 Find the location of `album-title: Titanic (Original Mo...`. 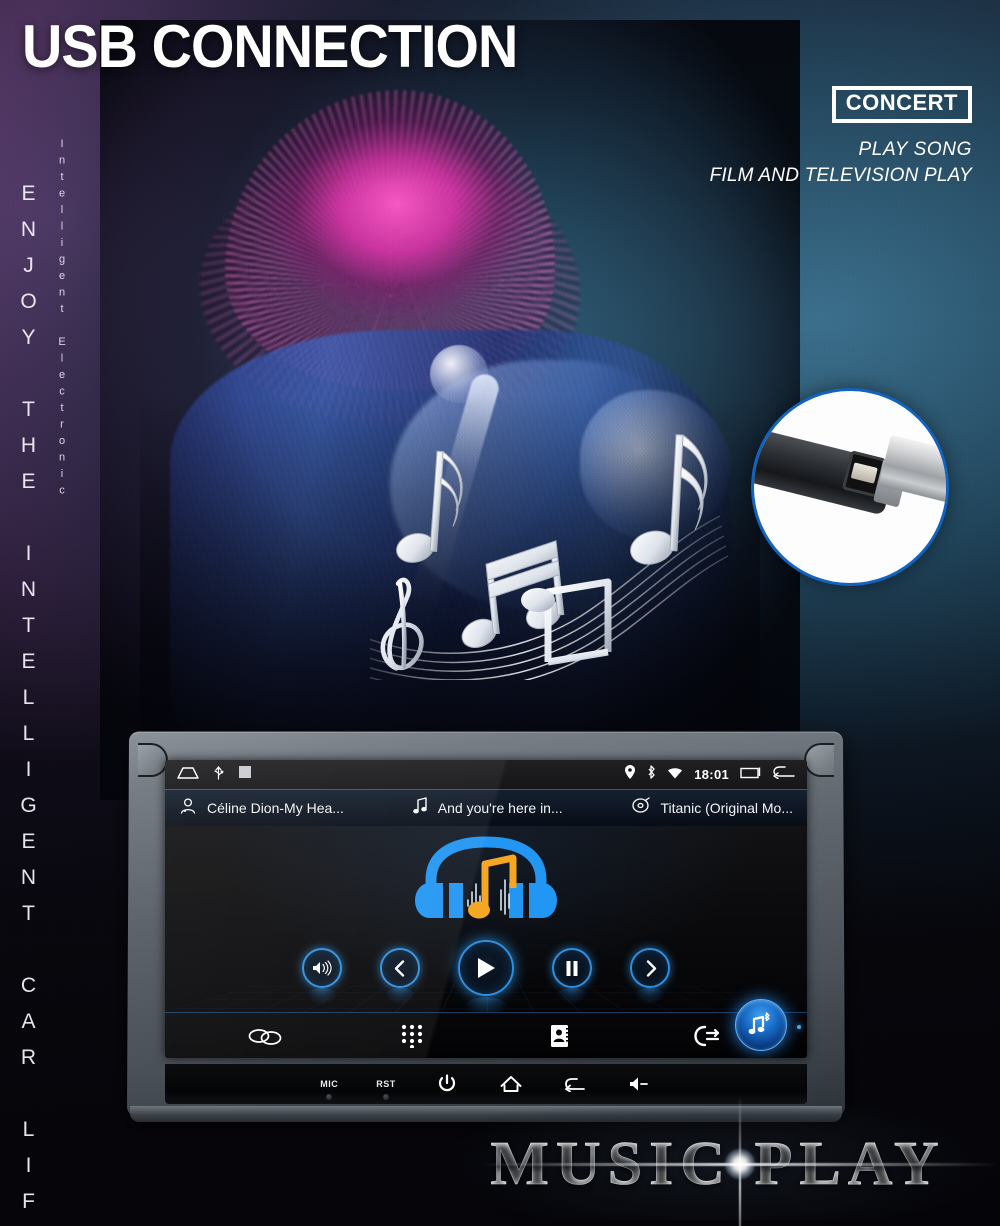

album-title: Titanic (Original Mo... is located at coordinates (726, 808).